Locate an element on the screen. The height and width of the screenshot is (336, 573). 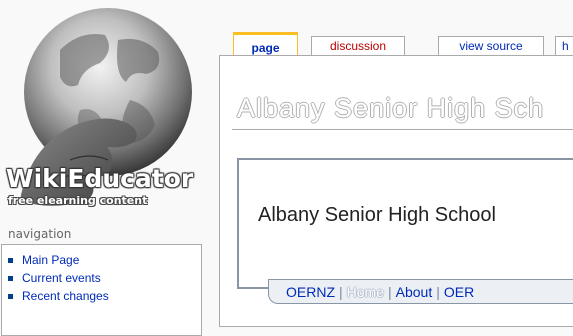
tab-history: h is located at coordinates (564, 45).